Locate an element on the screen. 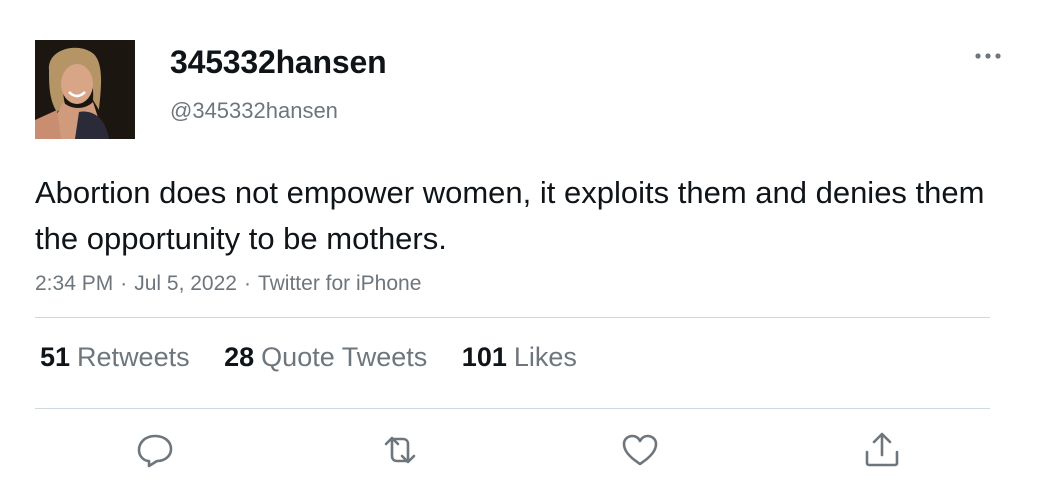  reply-button is located at coordinates (155, 450).